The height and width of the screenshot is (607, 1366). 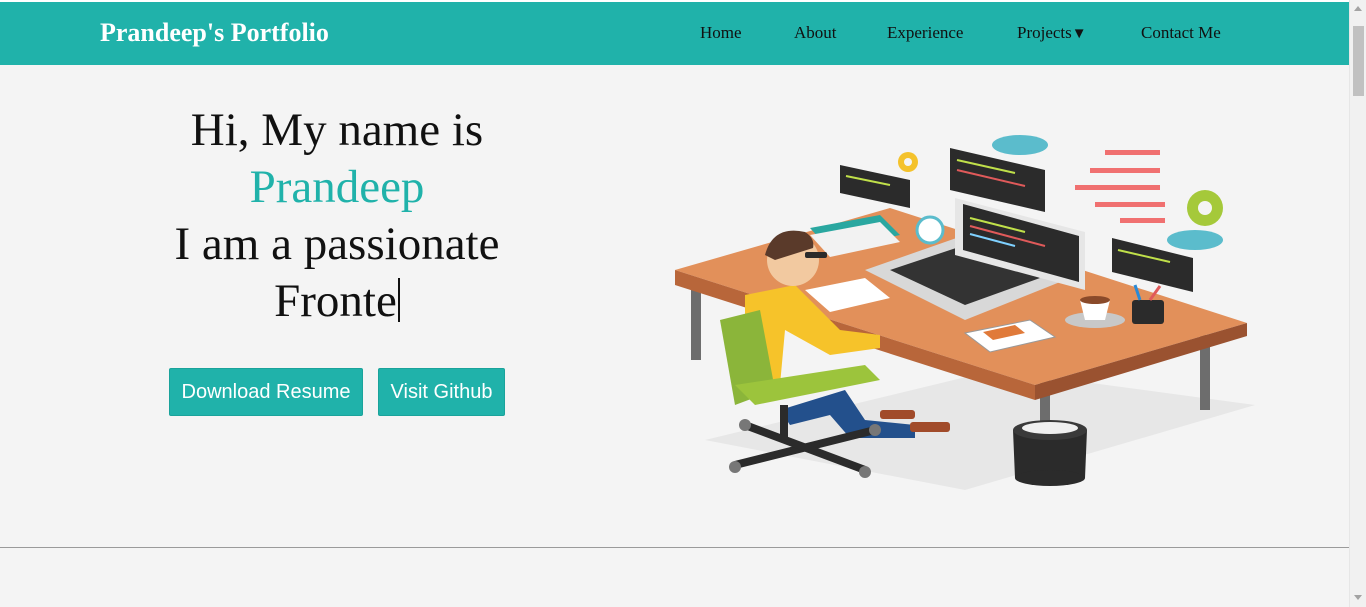 What do you see at coordinates (337, 130) in the screenshot?
I see `hero-greeting: Hi, My name is` at bounding box center [337, 130].